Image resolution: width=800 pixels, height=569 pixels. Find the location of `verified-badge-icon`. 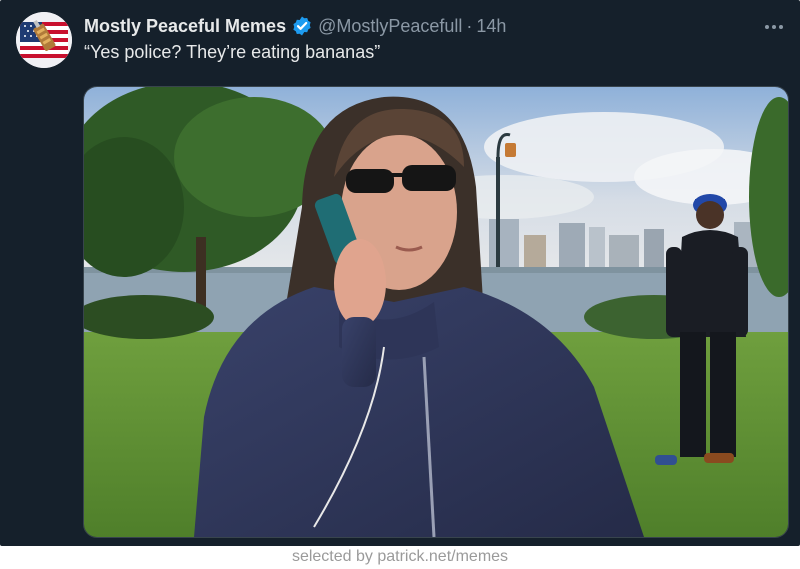

verified-badge-icon is located at coordinates (302, 26).